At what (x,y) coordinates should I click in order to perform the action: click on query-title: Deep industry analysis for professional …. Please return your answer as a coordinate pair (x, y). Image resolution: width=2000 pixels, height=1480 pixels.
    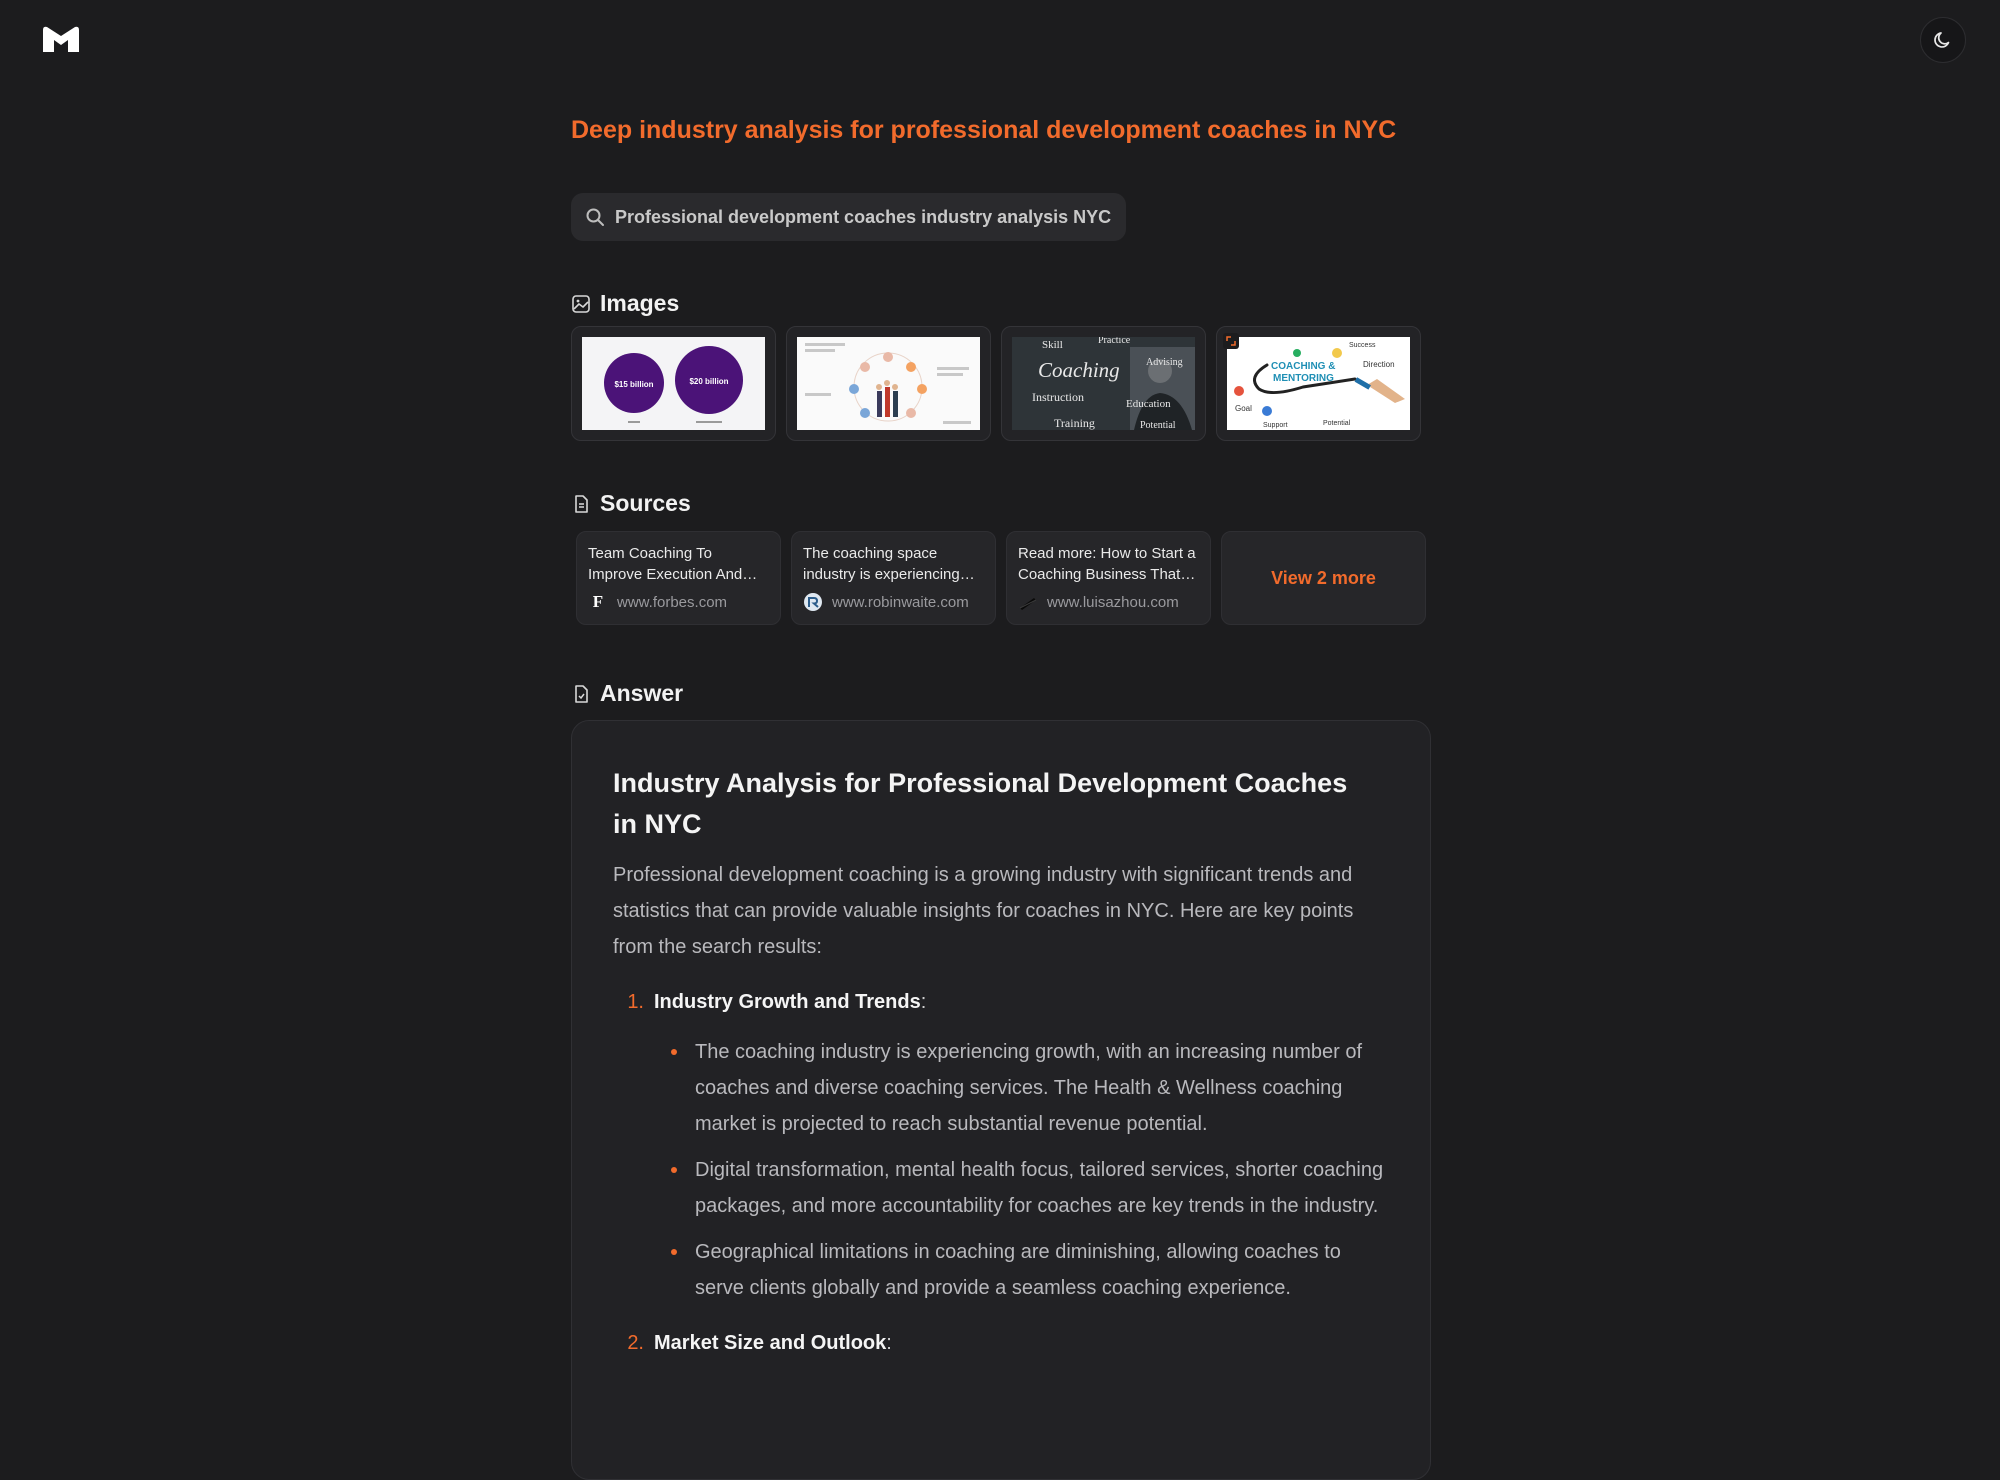
    Looking at the image, I should click on (984, 130).